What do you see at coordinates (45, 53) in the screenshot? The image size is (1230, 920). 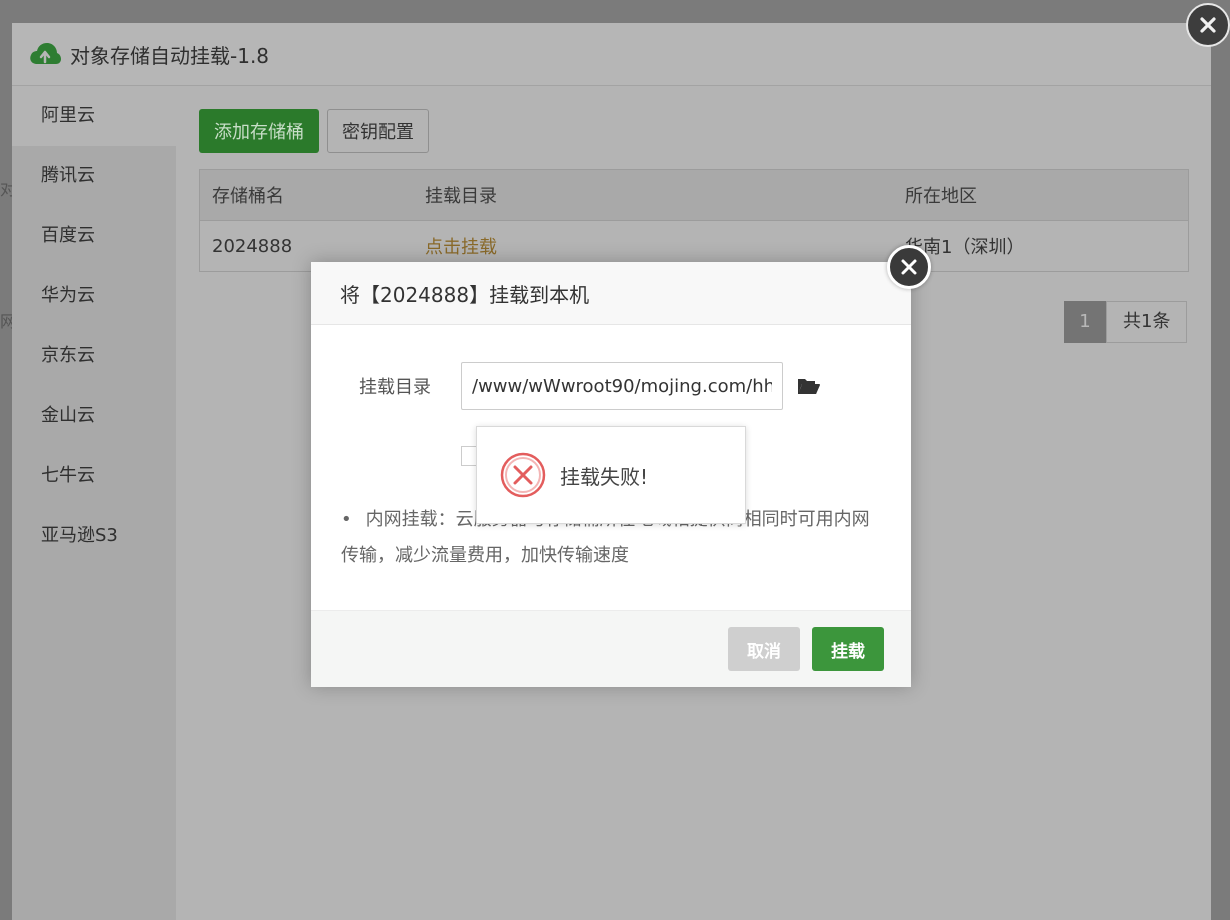 I see `cloud-upload-icon` at bounding box center [45, 53].